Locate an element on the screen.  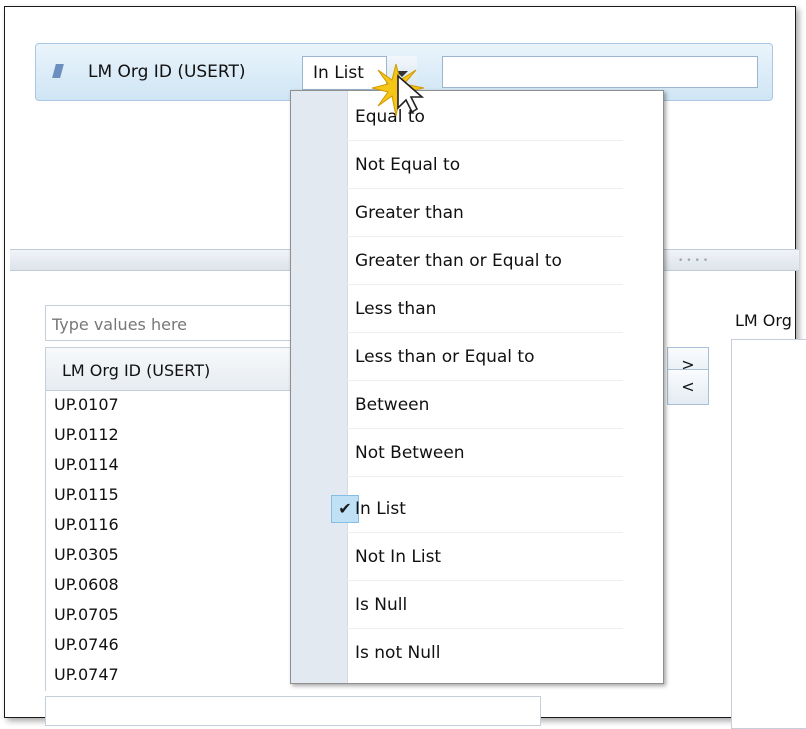
list-item: UP.0107 is located at coordinates (86, 404).